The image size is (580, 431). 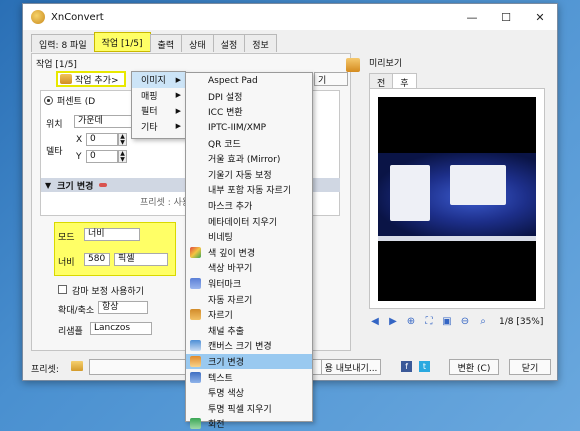 I want to click on submenu-item: 캔버스 크기 변경, so click(x=249, y=346).